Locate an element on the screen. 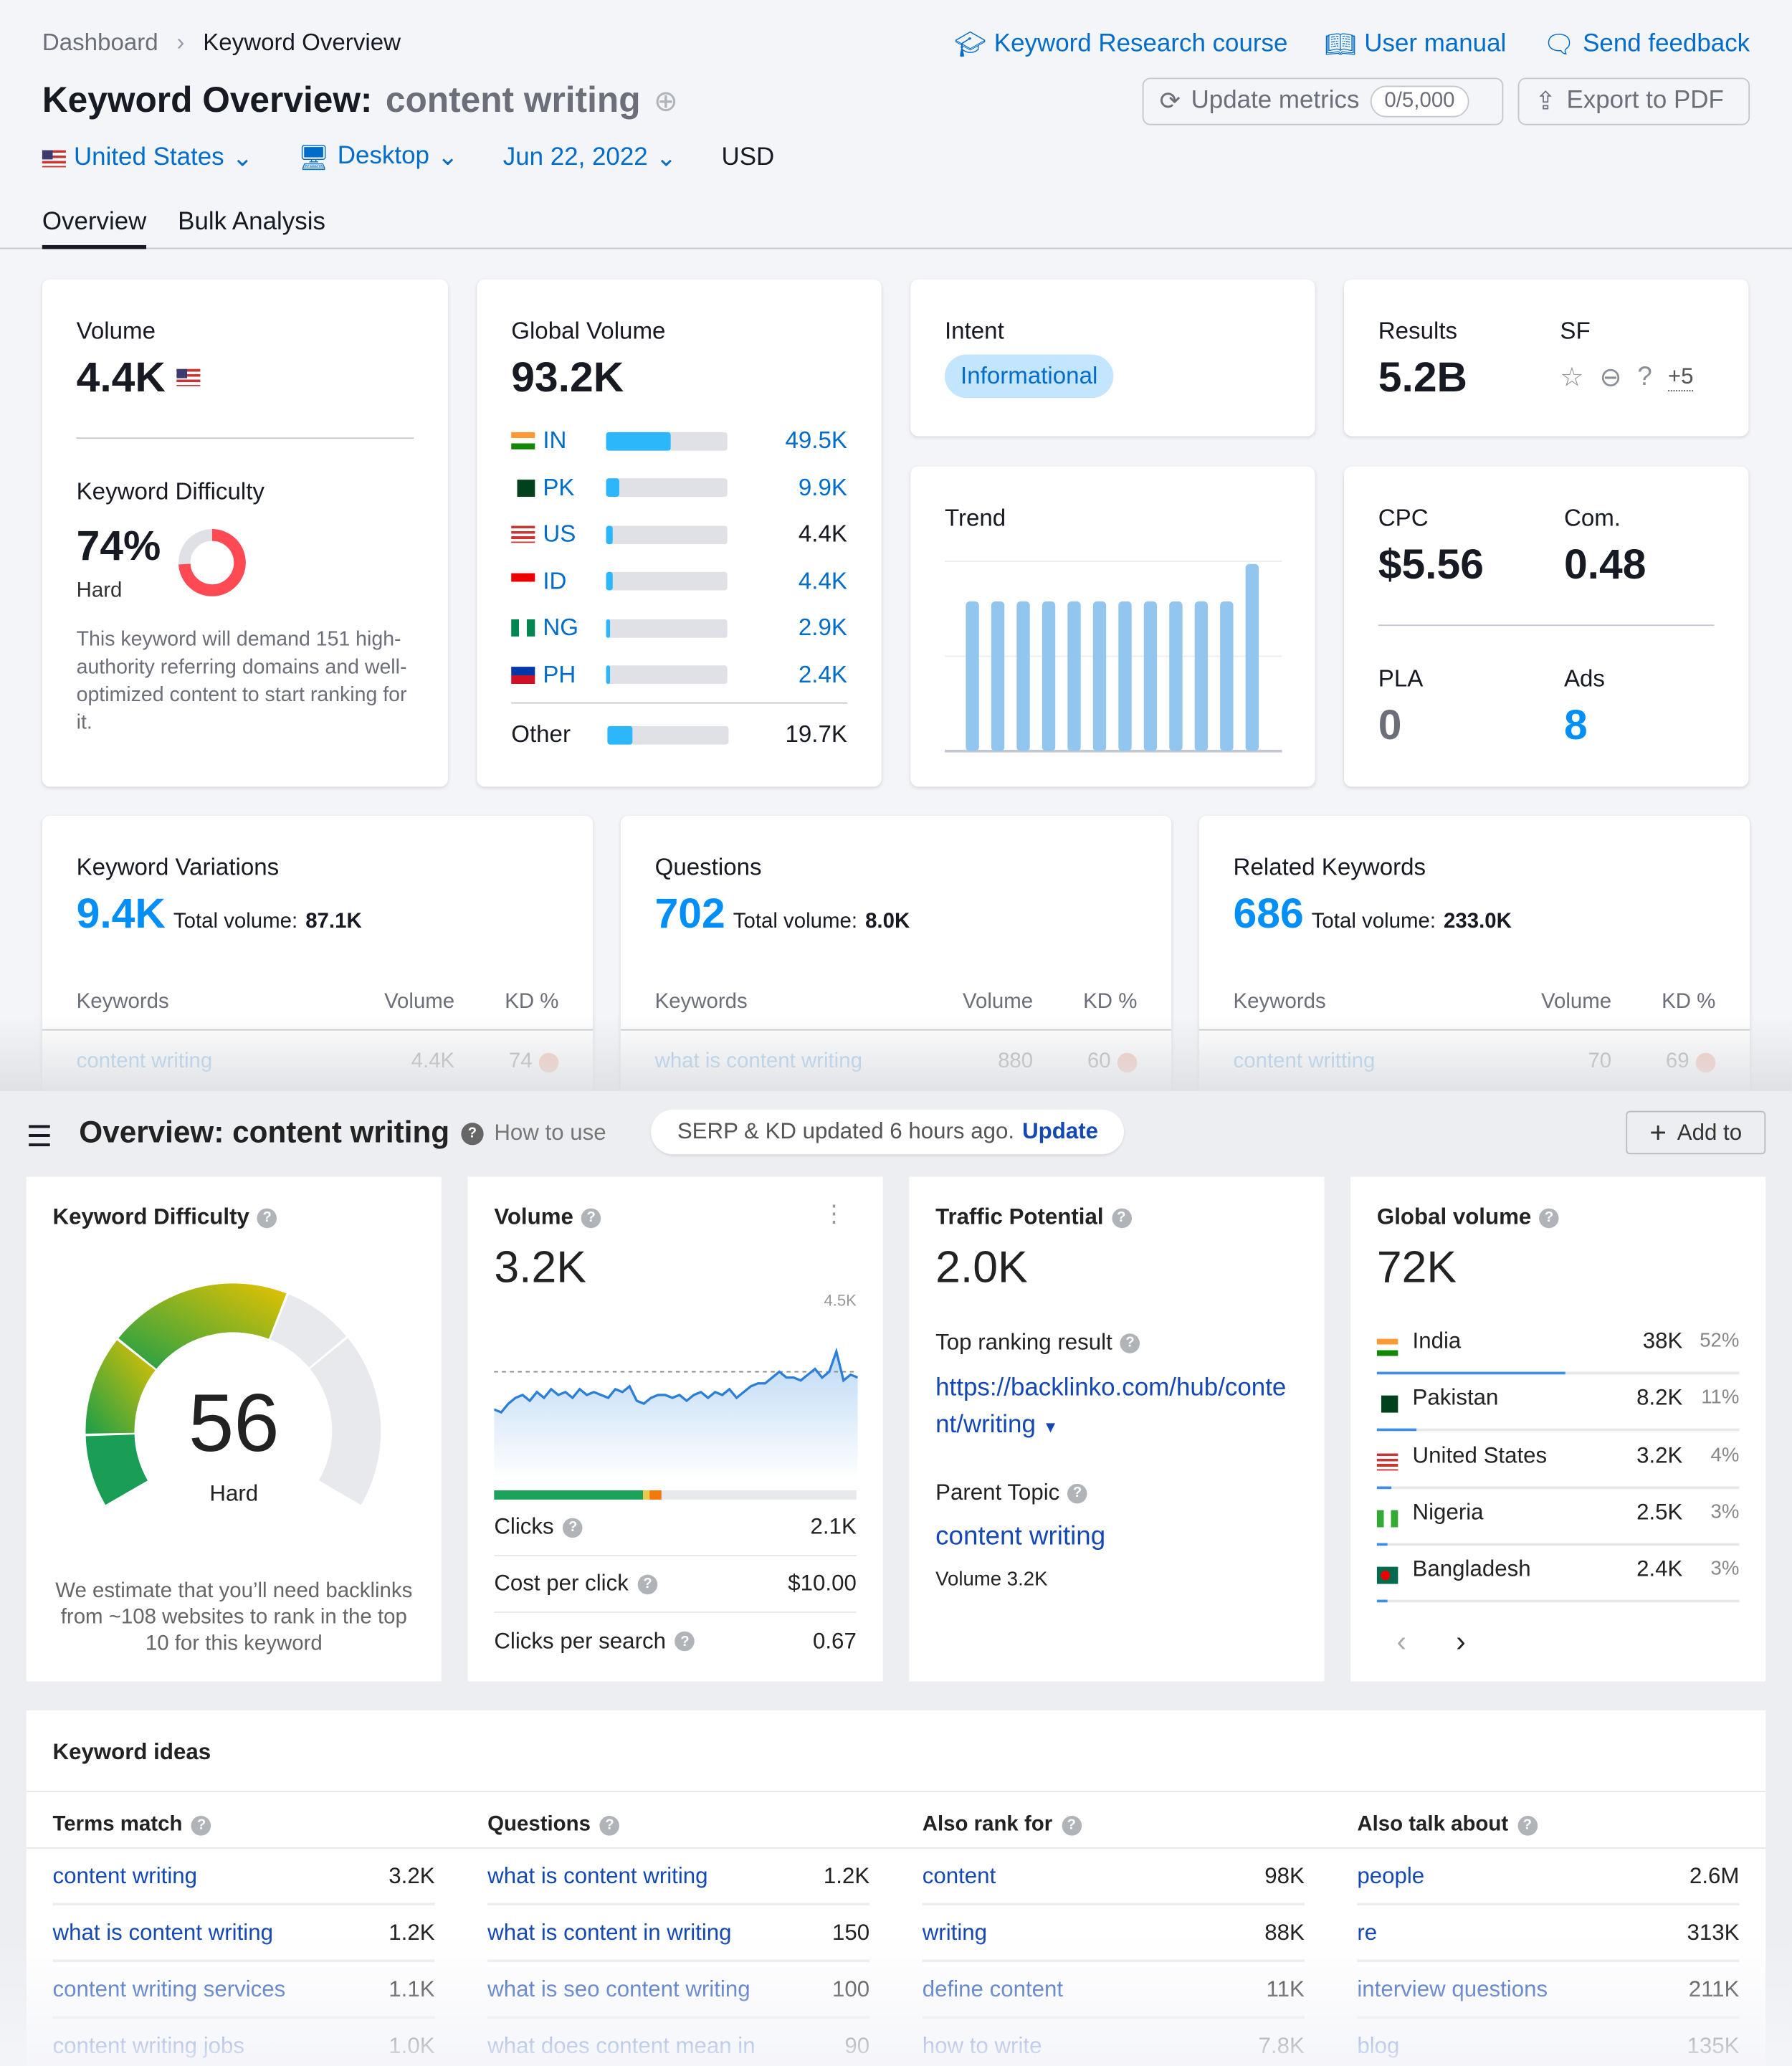 This screenshot has height=2066, width=1792. manual-label: User manual is located at coordinates (1436, 44).